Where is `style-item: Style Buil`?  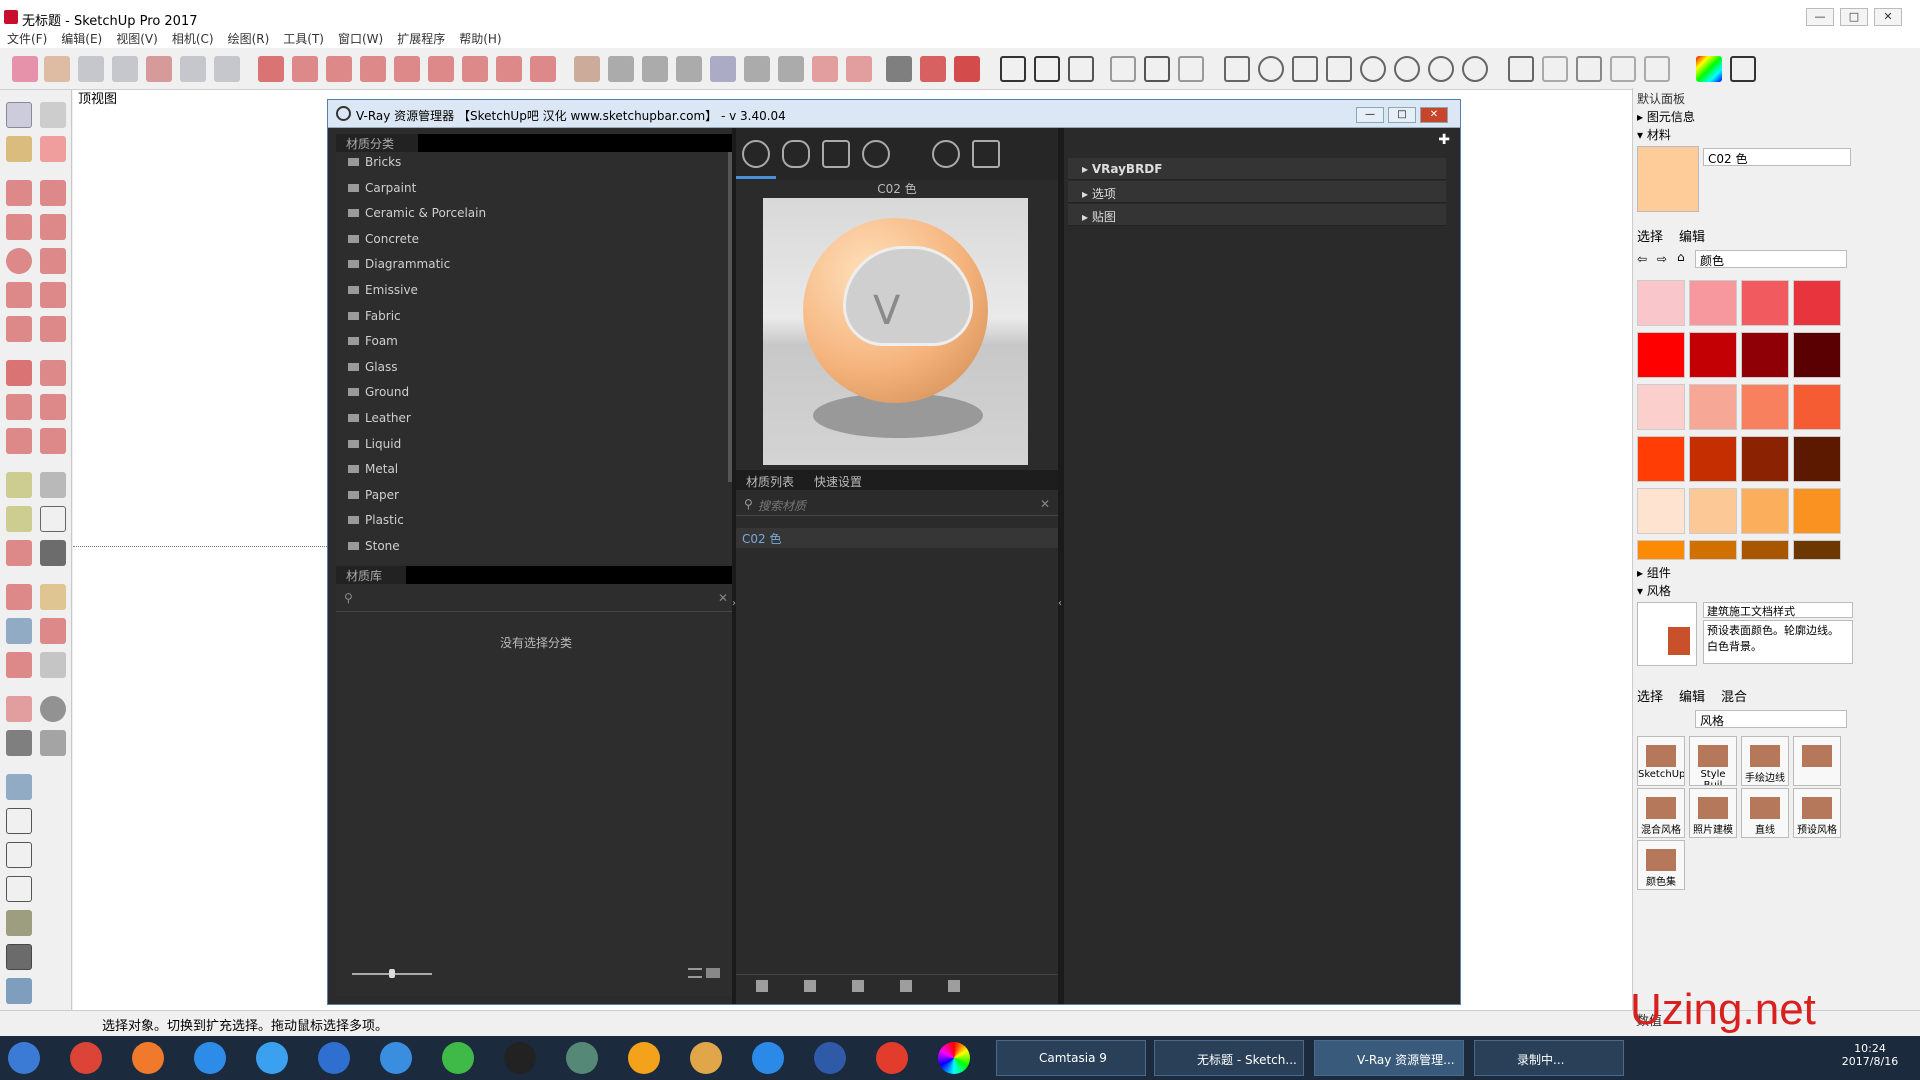 style-item: Style Buil is located at coordinates (1713, 761).